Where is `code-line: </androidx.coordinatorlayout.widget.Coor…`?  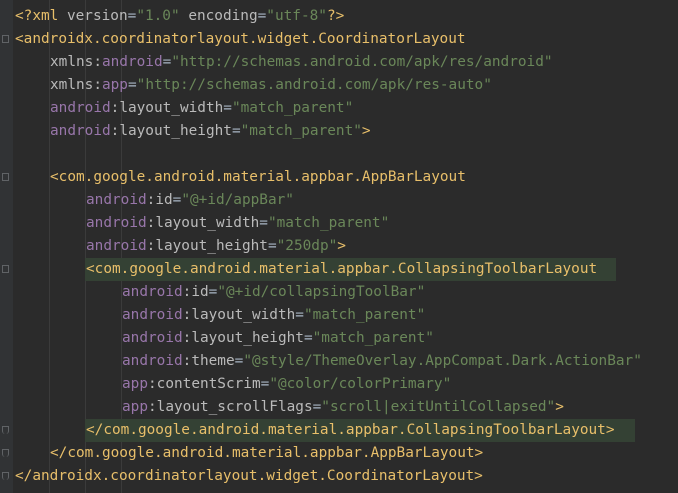 code-line: </androidx.coordinatorlayout.widget.Coor… is located at coordinates (249, 476).